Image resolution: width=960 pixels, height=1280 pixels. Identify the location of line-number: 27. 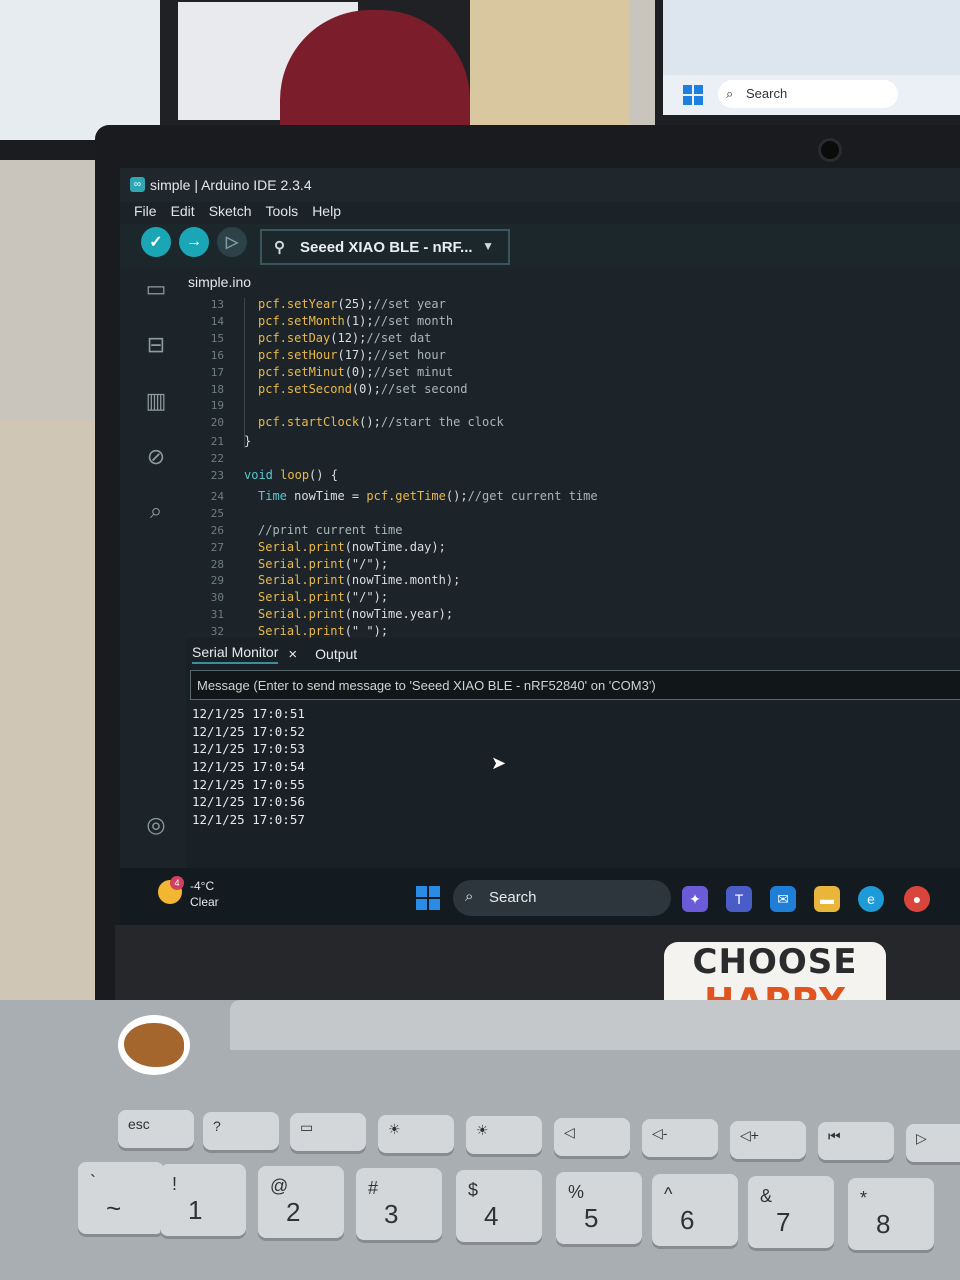
(217, 547).